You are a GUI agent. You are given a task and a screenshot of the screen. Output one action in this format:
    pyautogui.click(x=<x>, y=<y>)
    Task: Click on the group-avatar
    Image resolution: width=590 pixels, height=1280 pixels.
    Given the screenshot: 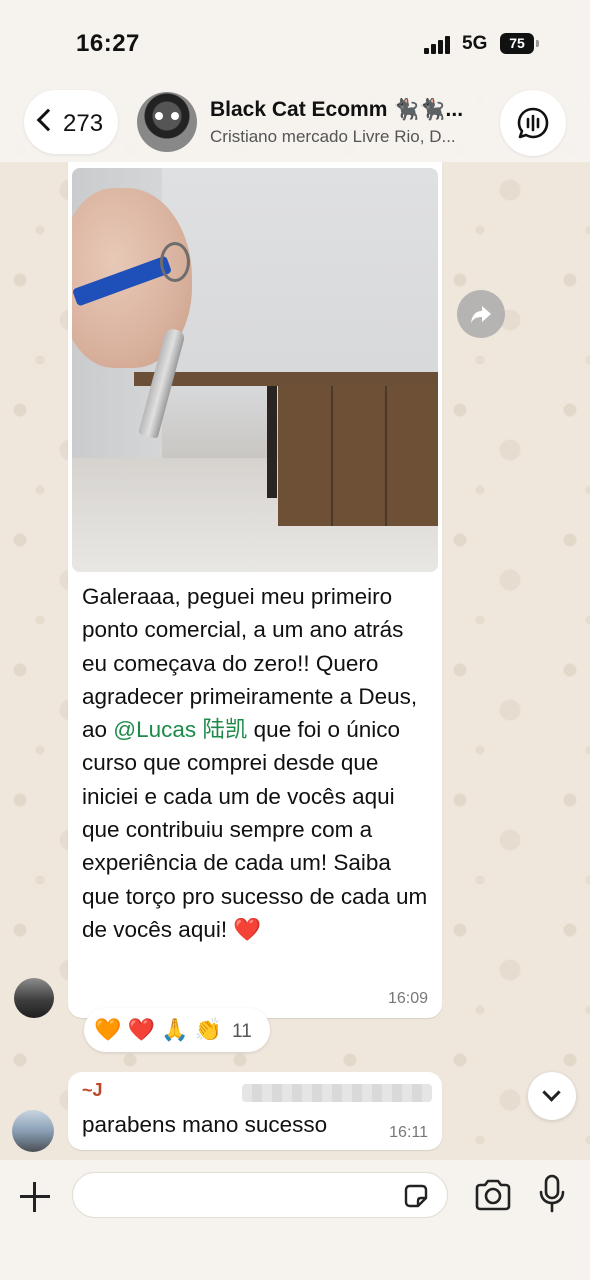 What is the action you would take?
    pyautogui.click(x=167, y=122)
    